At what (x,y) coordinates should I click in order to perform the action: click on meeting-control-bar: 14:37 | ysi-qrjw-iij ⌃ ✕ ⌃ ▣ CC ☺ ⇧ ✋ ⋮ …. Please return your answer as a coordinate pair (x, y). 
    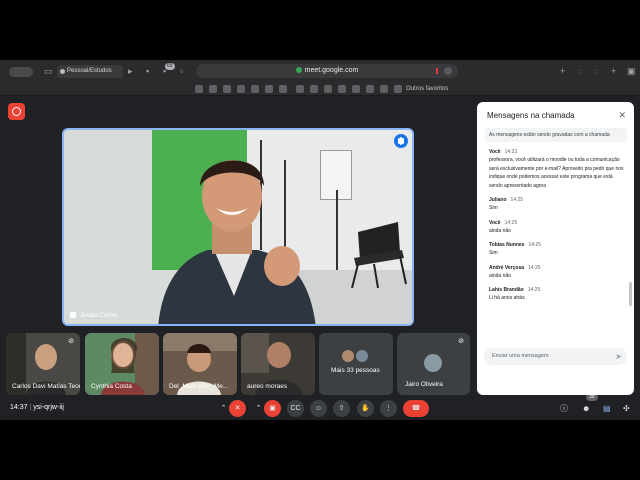
    Looking at the image, I should click on (320, 406).